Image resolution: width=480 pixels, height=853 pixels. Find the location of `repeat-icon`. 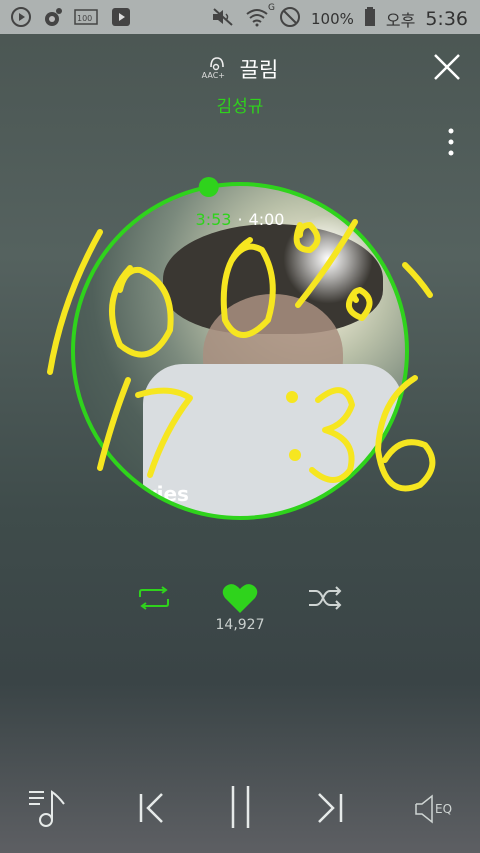

repeat-icon is located at coordinates (154, 598).